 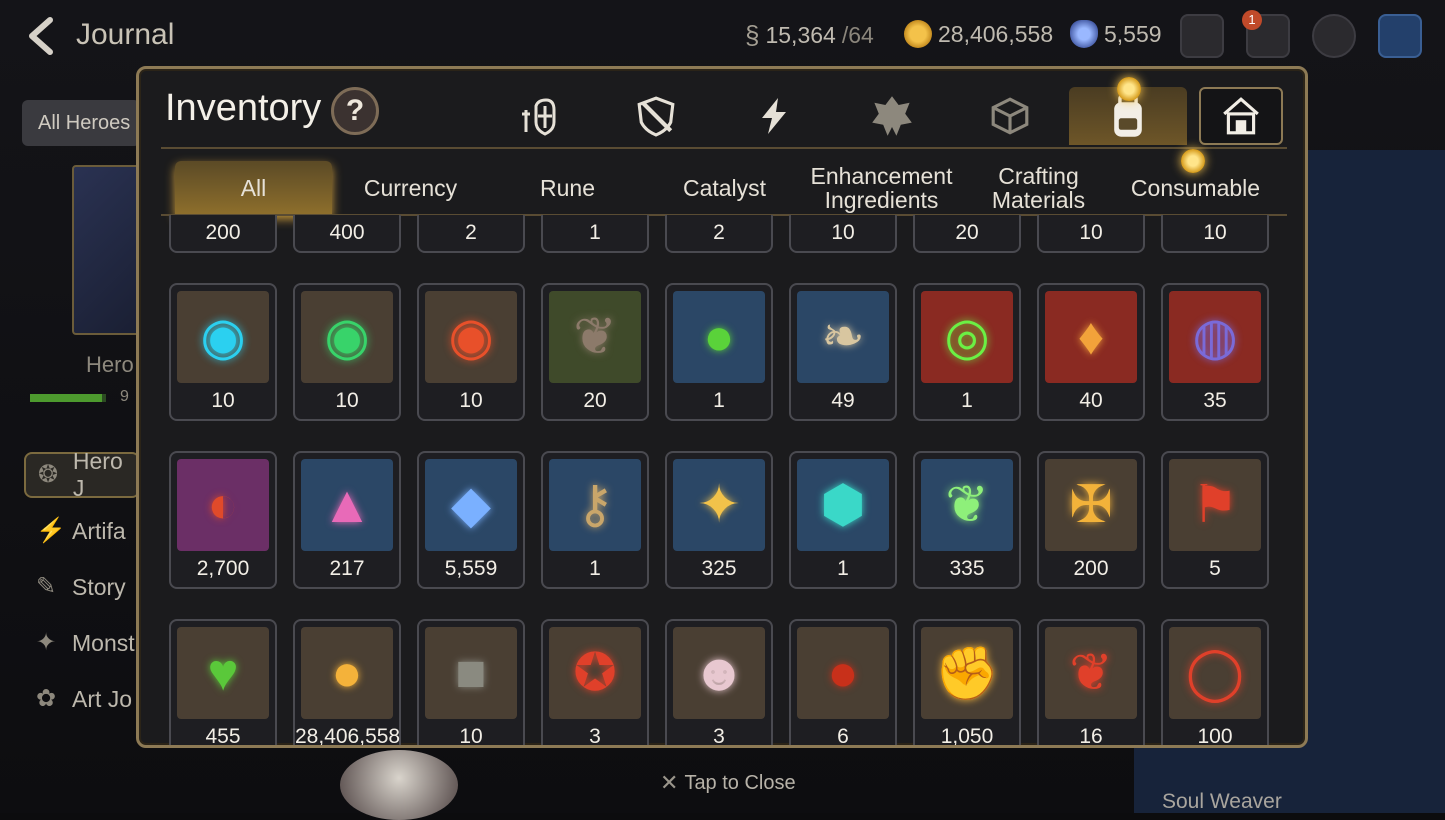 I want to click on tab-crest, so click(x=892, y=116).